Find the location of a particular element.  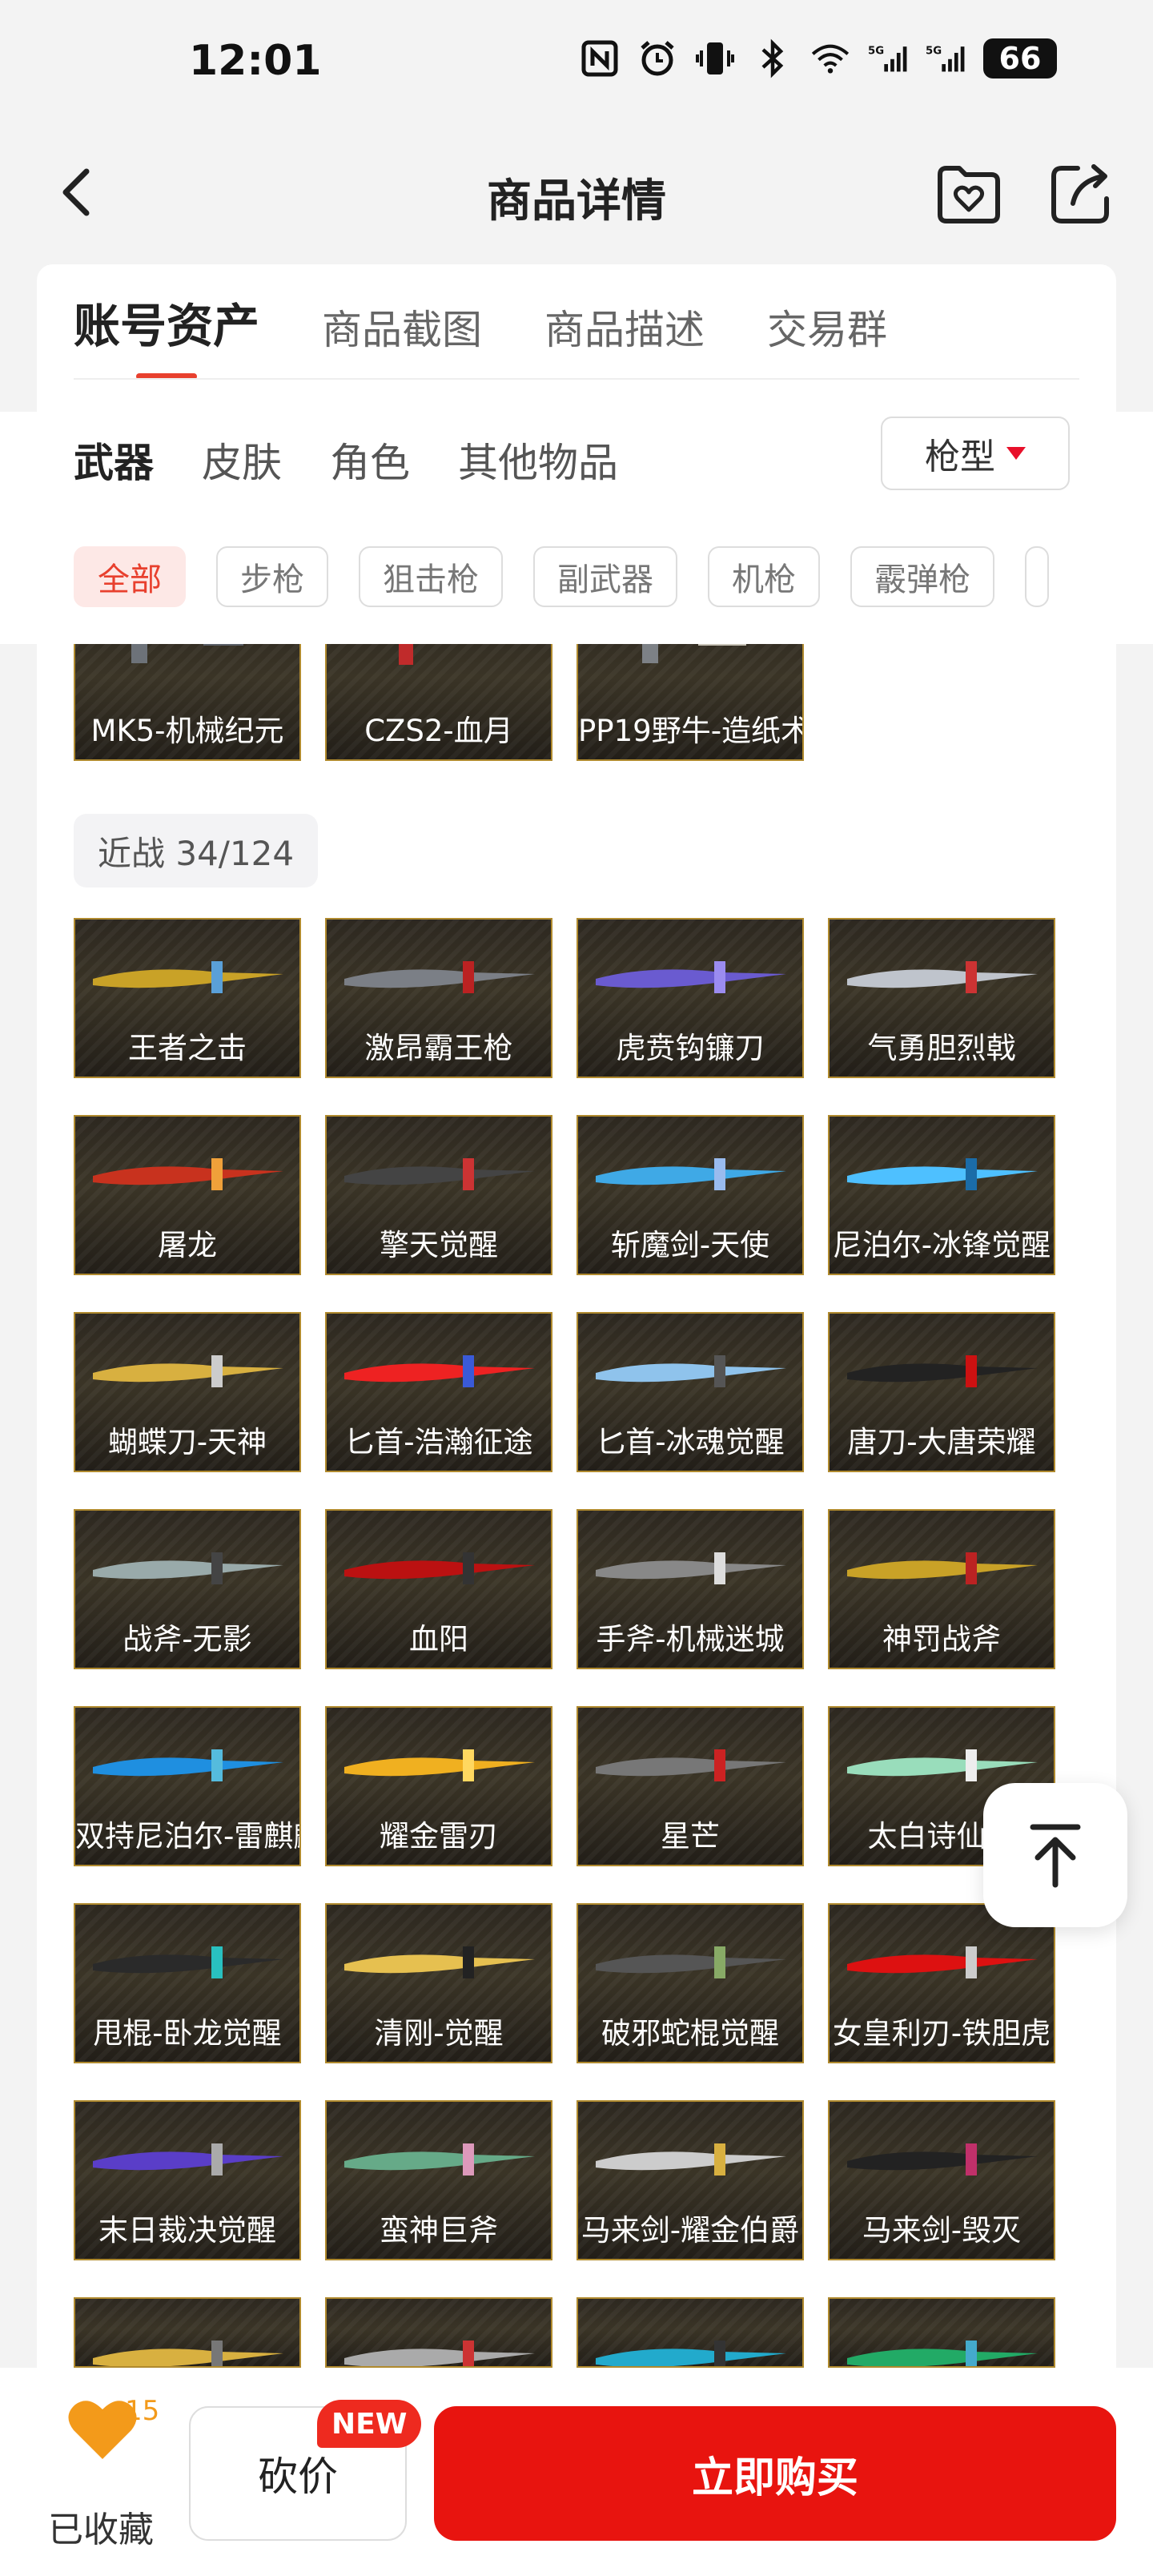

category-tabs: 武器 皮肤 角色 其他物品 is located at coordinates (346, 460).